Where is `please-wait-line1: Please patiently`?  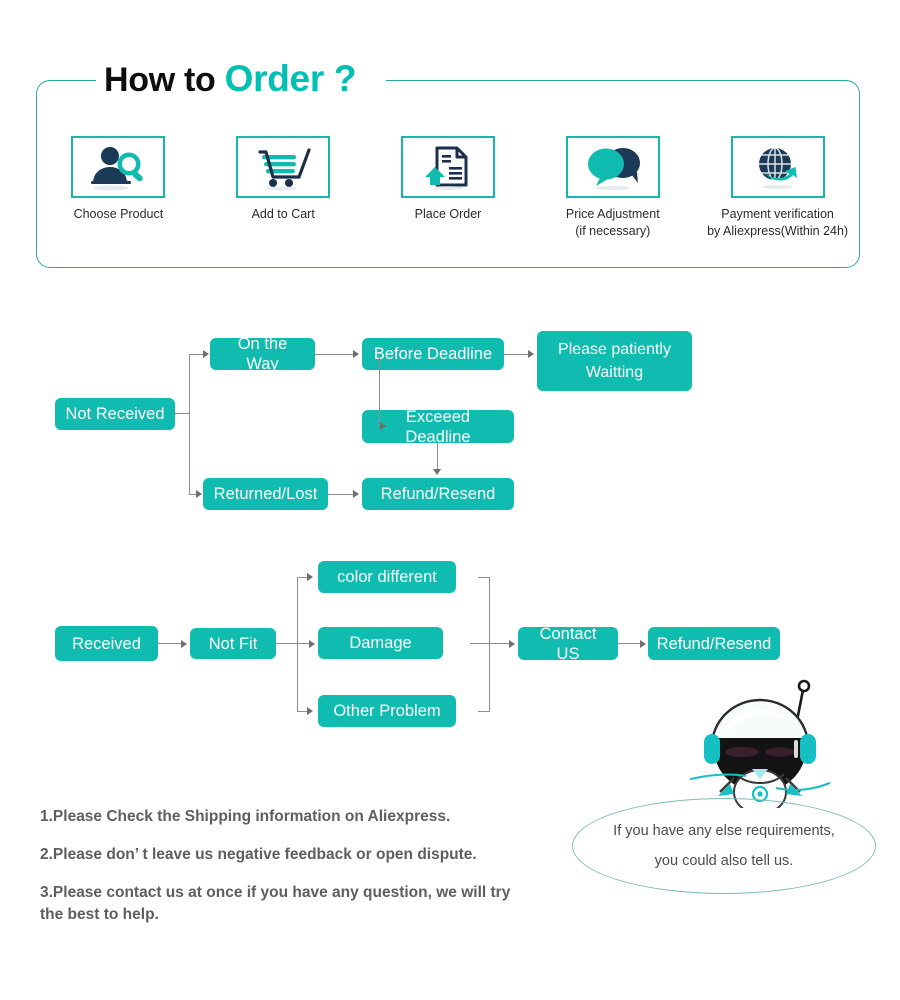
please-wait-line1: Please patiently is located at coordinates (614, 349).